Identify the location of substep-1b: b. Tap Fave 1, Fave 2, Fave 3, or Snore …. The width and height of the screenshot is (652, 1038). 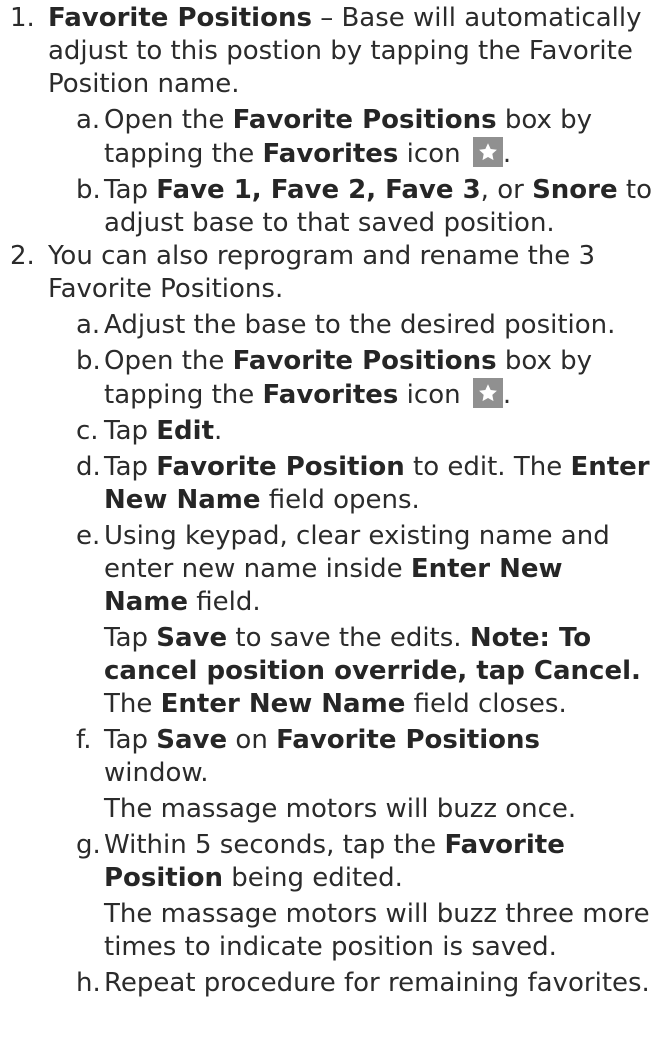
(326, 207).